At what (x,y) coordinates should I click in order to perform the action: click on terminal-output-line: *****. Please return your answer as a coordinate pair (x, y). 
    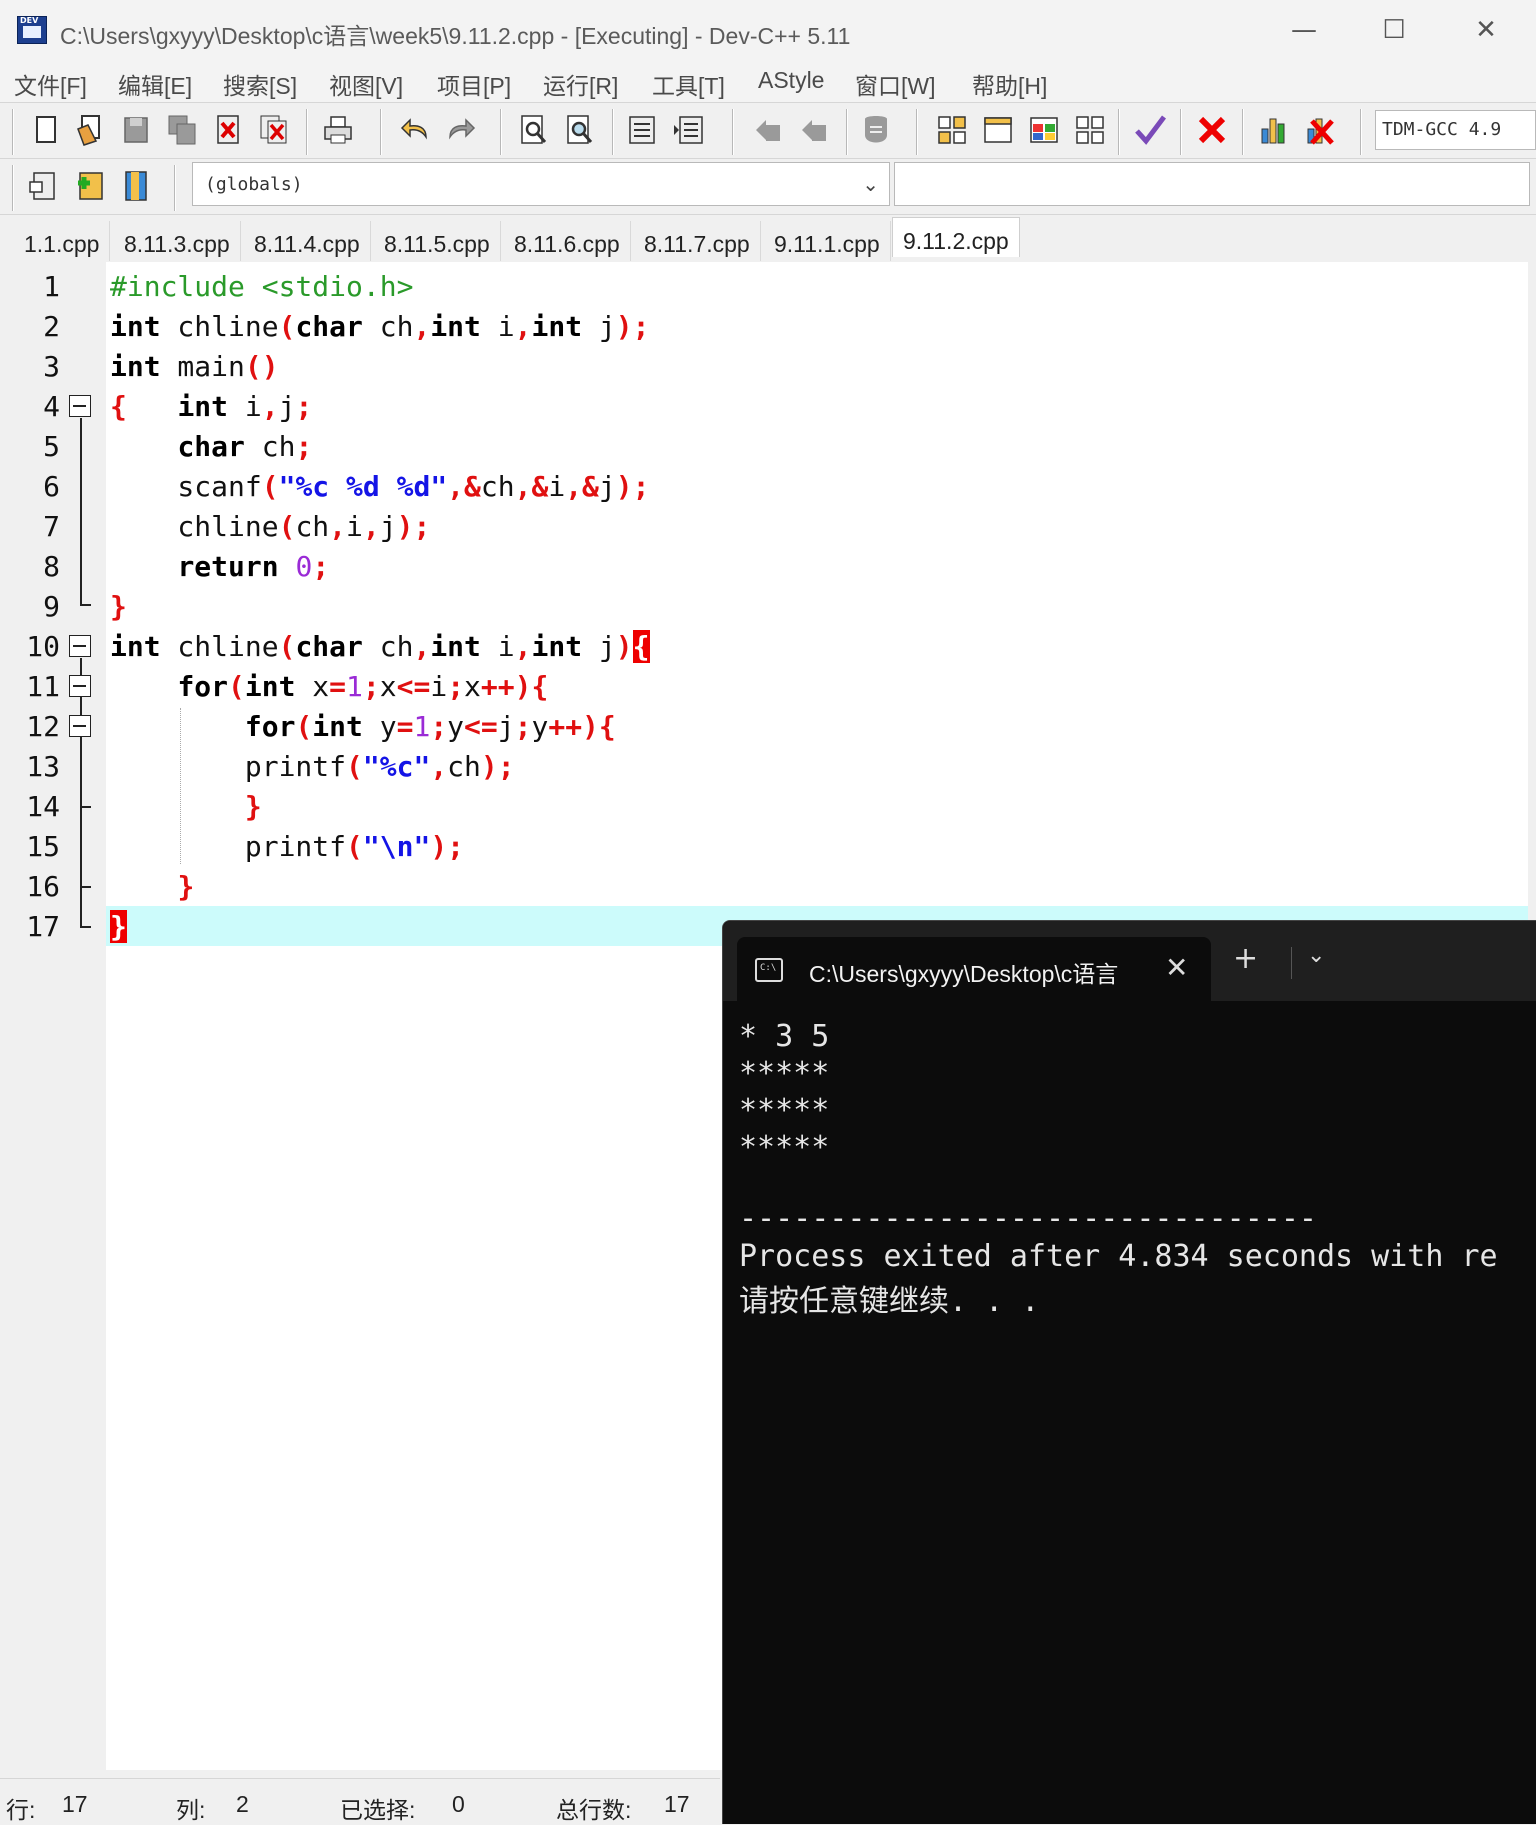
    Looking at the image, I should click on (784, 1147).